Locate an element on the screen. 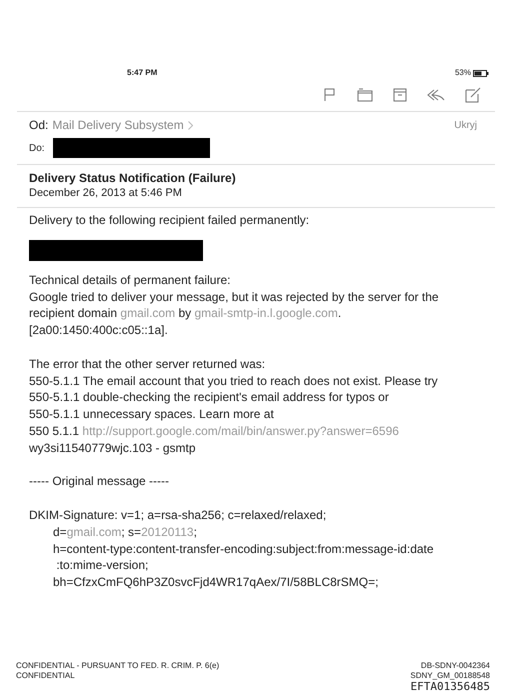  body-text-line: 550-5.1.1 unnecessary spaces. Learn more at is located at coordinates (151, 414).